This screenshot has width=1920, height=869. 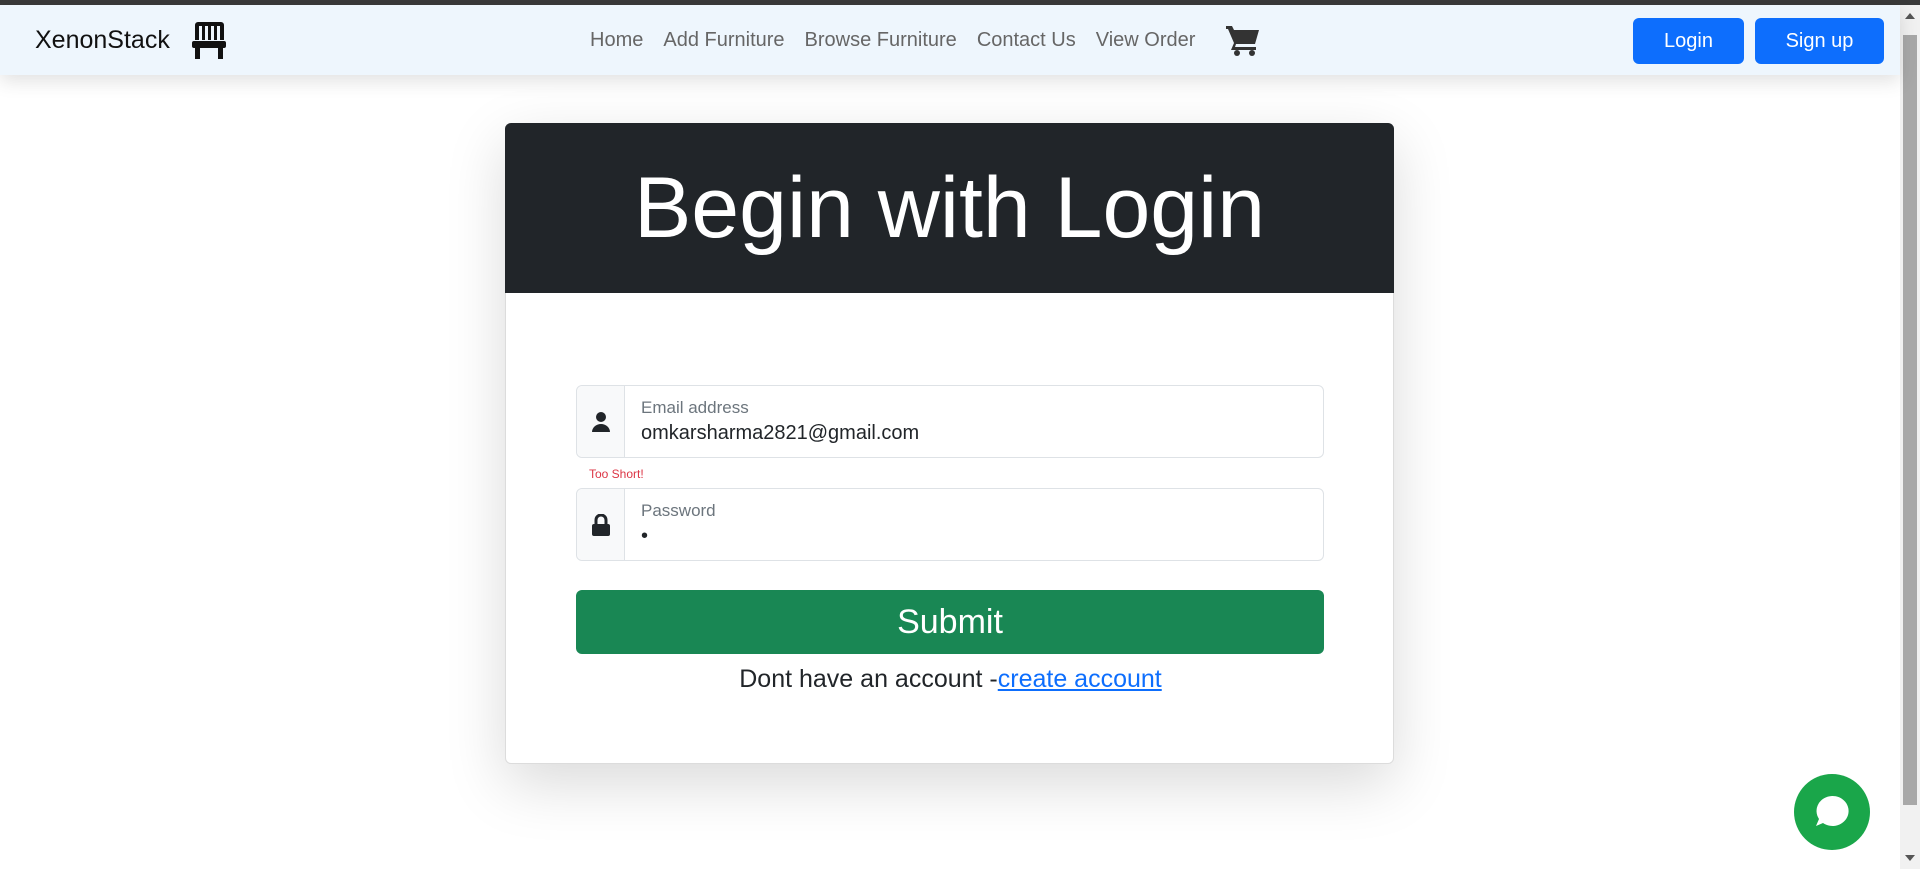 What do you see at coordinates (723, 40) in the screenshot?
I see `nav-link-add-furniture: Add Furniture` at bounding box center [723, 40].